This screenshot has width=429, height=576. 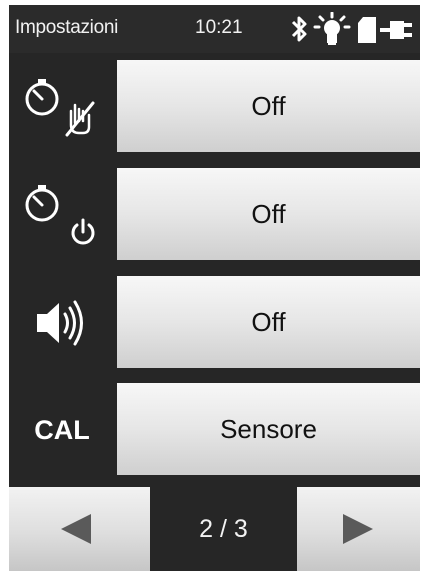 I want to click on status-time: 10:21, so click(x=219, y=27).